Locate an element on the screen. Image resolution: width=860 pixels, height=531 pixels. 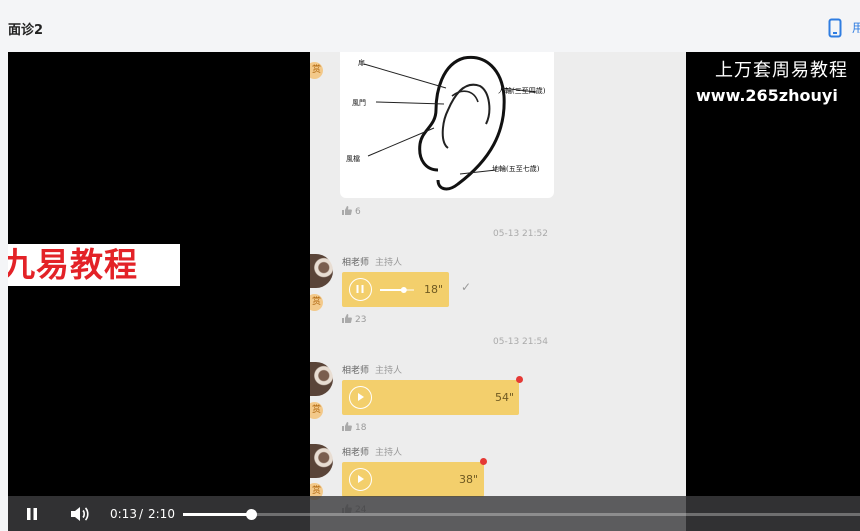
ear-diagram is located at coordinates (450, 123).